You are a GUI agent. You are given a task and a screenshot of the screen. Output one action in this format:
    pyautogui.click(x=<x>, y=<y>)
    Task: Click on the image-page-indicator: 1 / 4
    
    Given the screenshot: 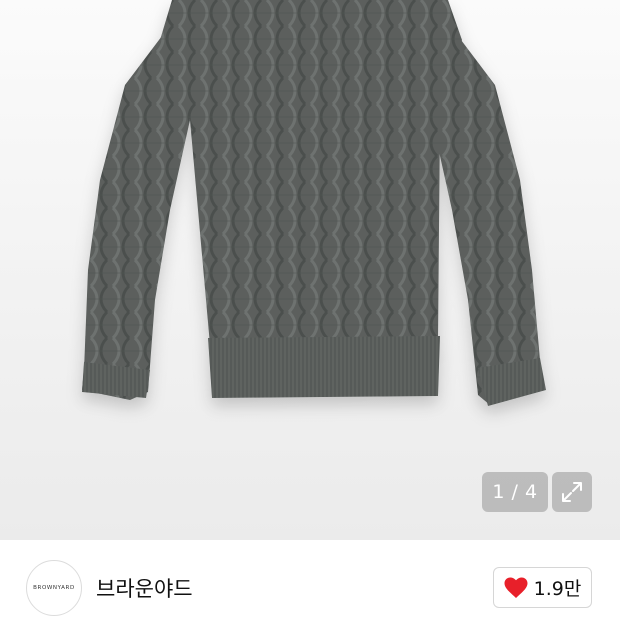 What is the action you would take?
    pyautogui.click(x=515, y=492)
    